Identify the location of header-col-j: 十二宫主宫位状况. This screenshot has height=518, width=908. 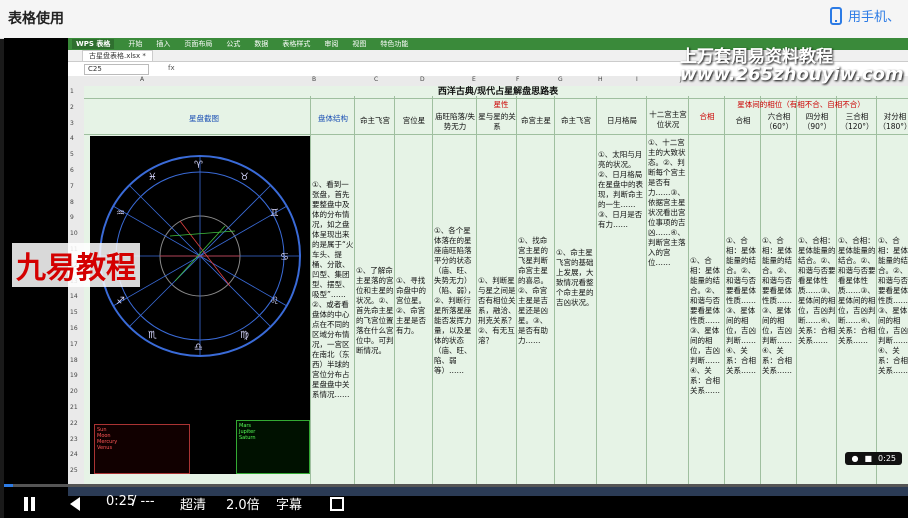
(668, 120).